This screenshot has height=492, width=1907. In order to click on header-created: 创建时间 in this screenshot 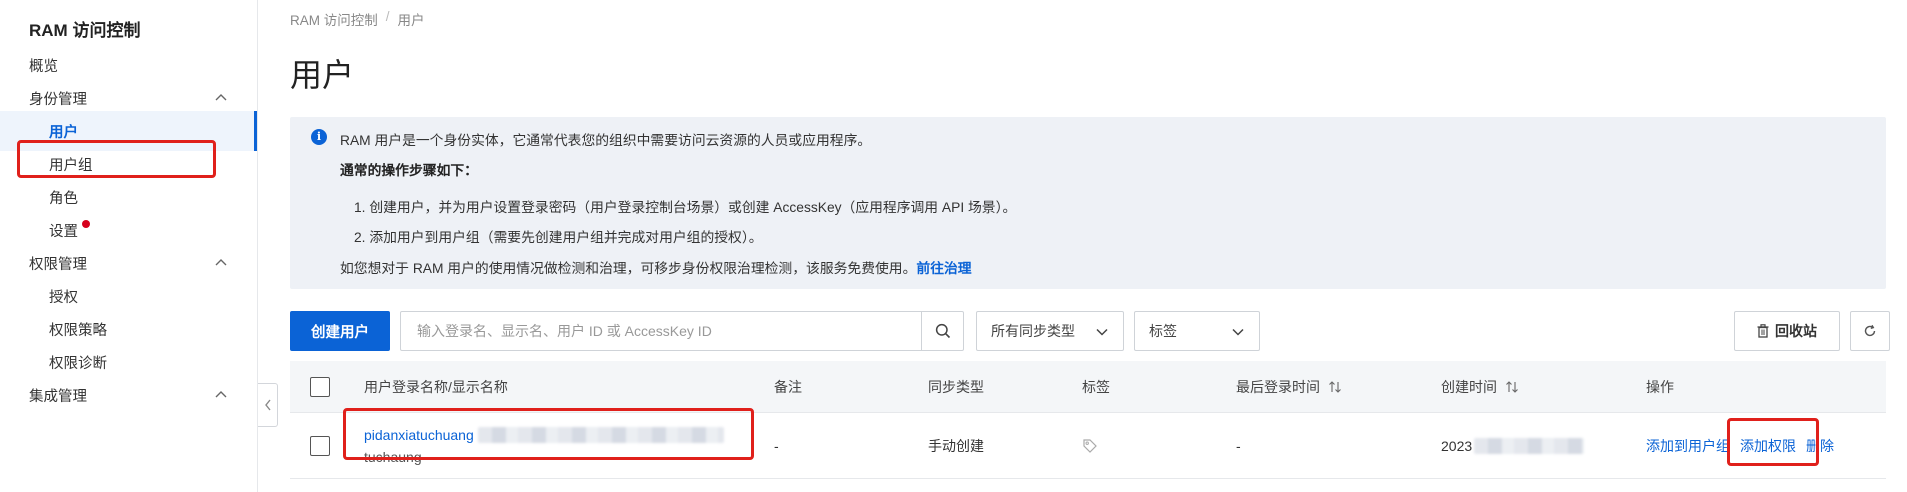, I will do `click(1480, 386)`.